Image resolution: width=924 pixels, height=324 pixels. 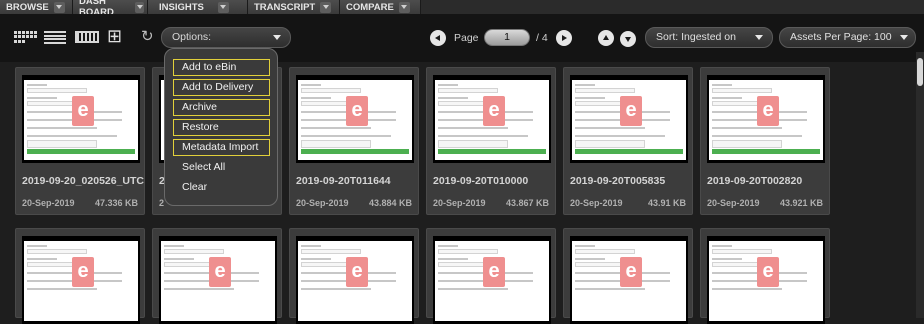 I want to click on arrow-left-icon, so click(x=437, y=38).